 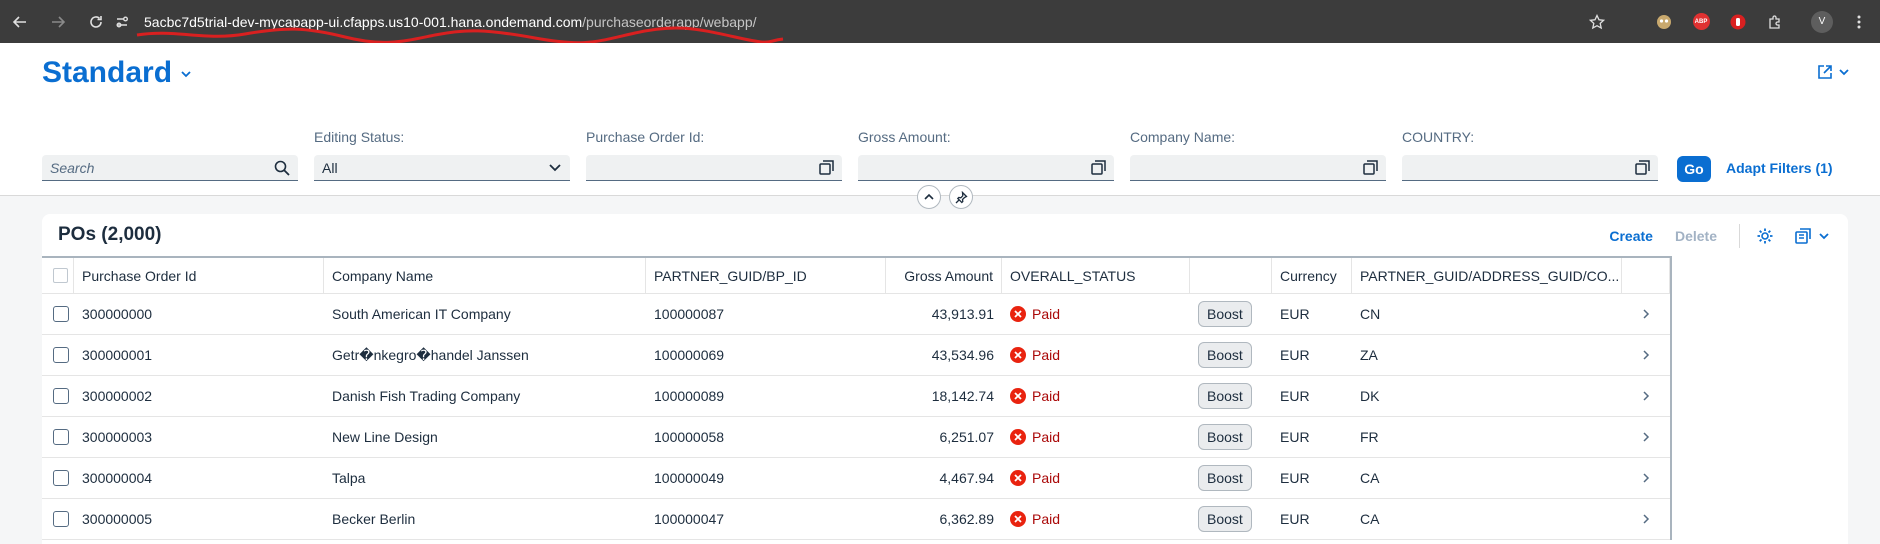 What do you see at coordinates (282, 169) in the screenshot?
I see `search-icon` at bounding box center [282, 169].